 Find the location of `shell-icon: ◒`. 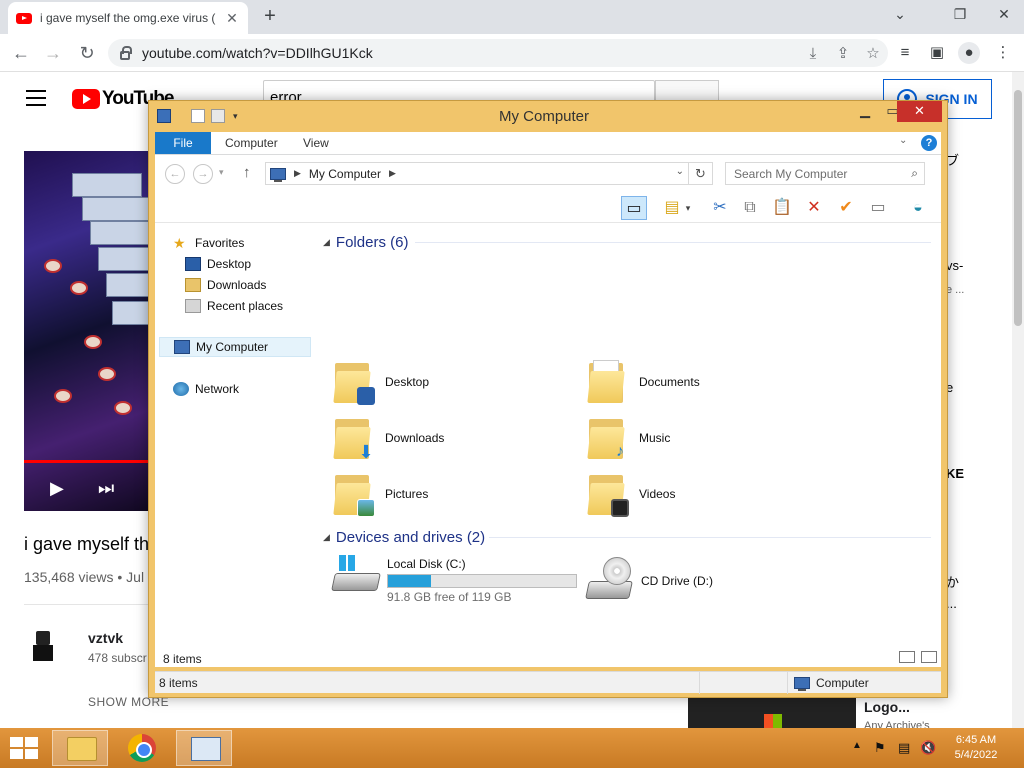

shell-icon: ◒ is located at coordinates (918, 208).